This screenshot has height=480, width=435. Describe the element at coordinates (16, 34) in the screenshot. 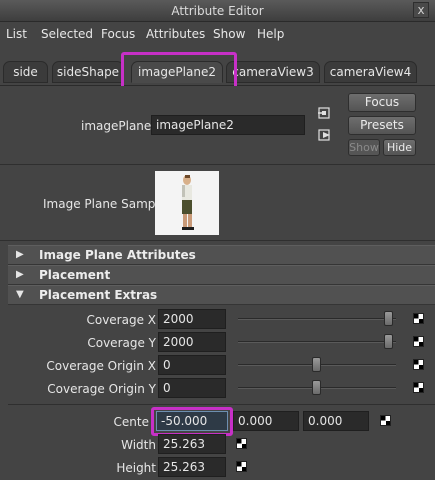

I see `menu-list: List` at that location.